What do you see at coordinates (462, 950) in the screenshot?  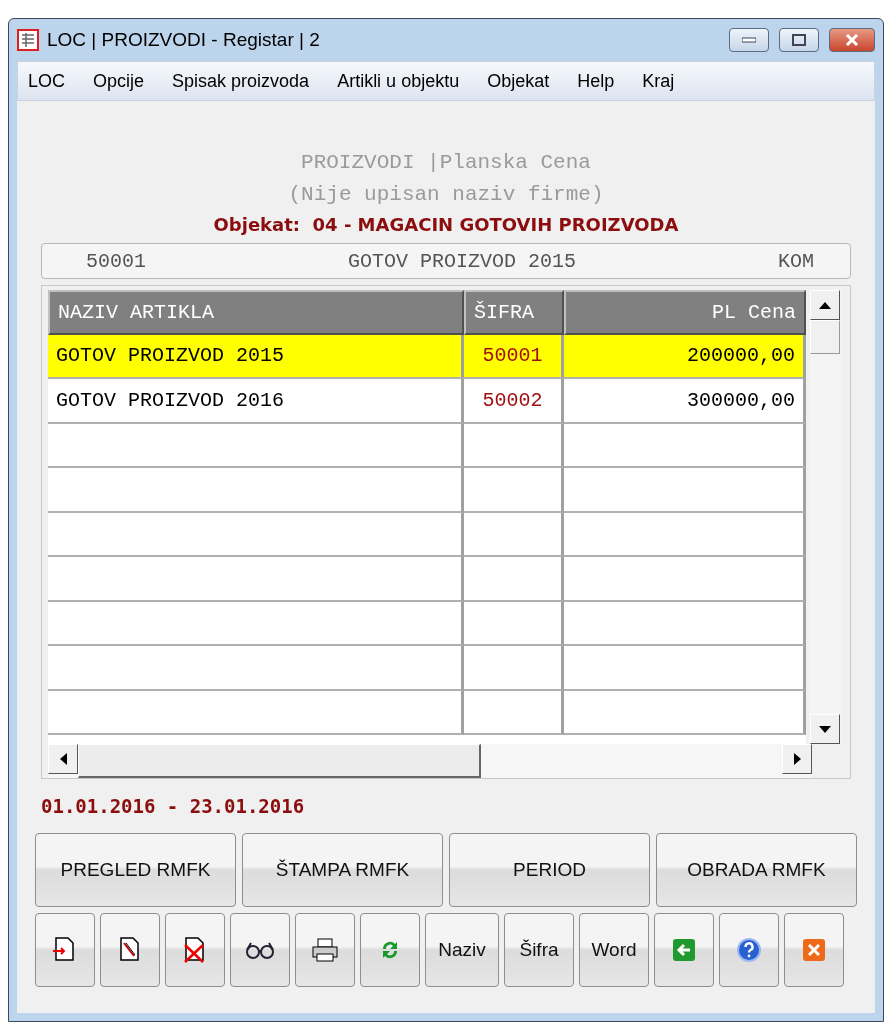 I see `toolbar-button: Naziv` at bounding box center [462, 950].